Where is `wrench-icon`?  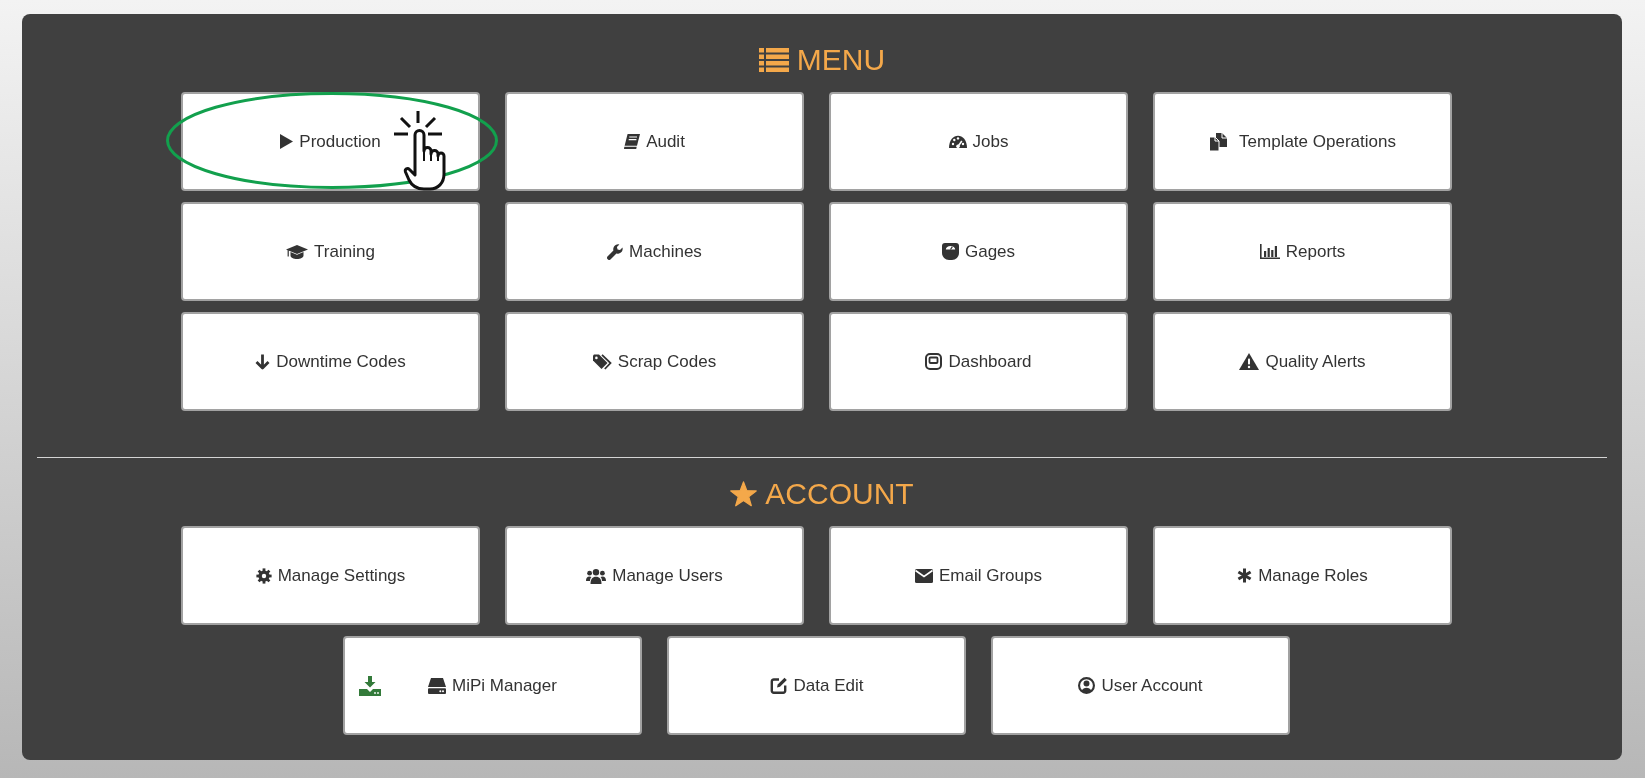
wrench-icon is located at coordinates (615, 251).